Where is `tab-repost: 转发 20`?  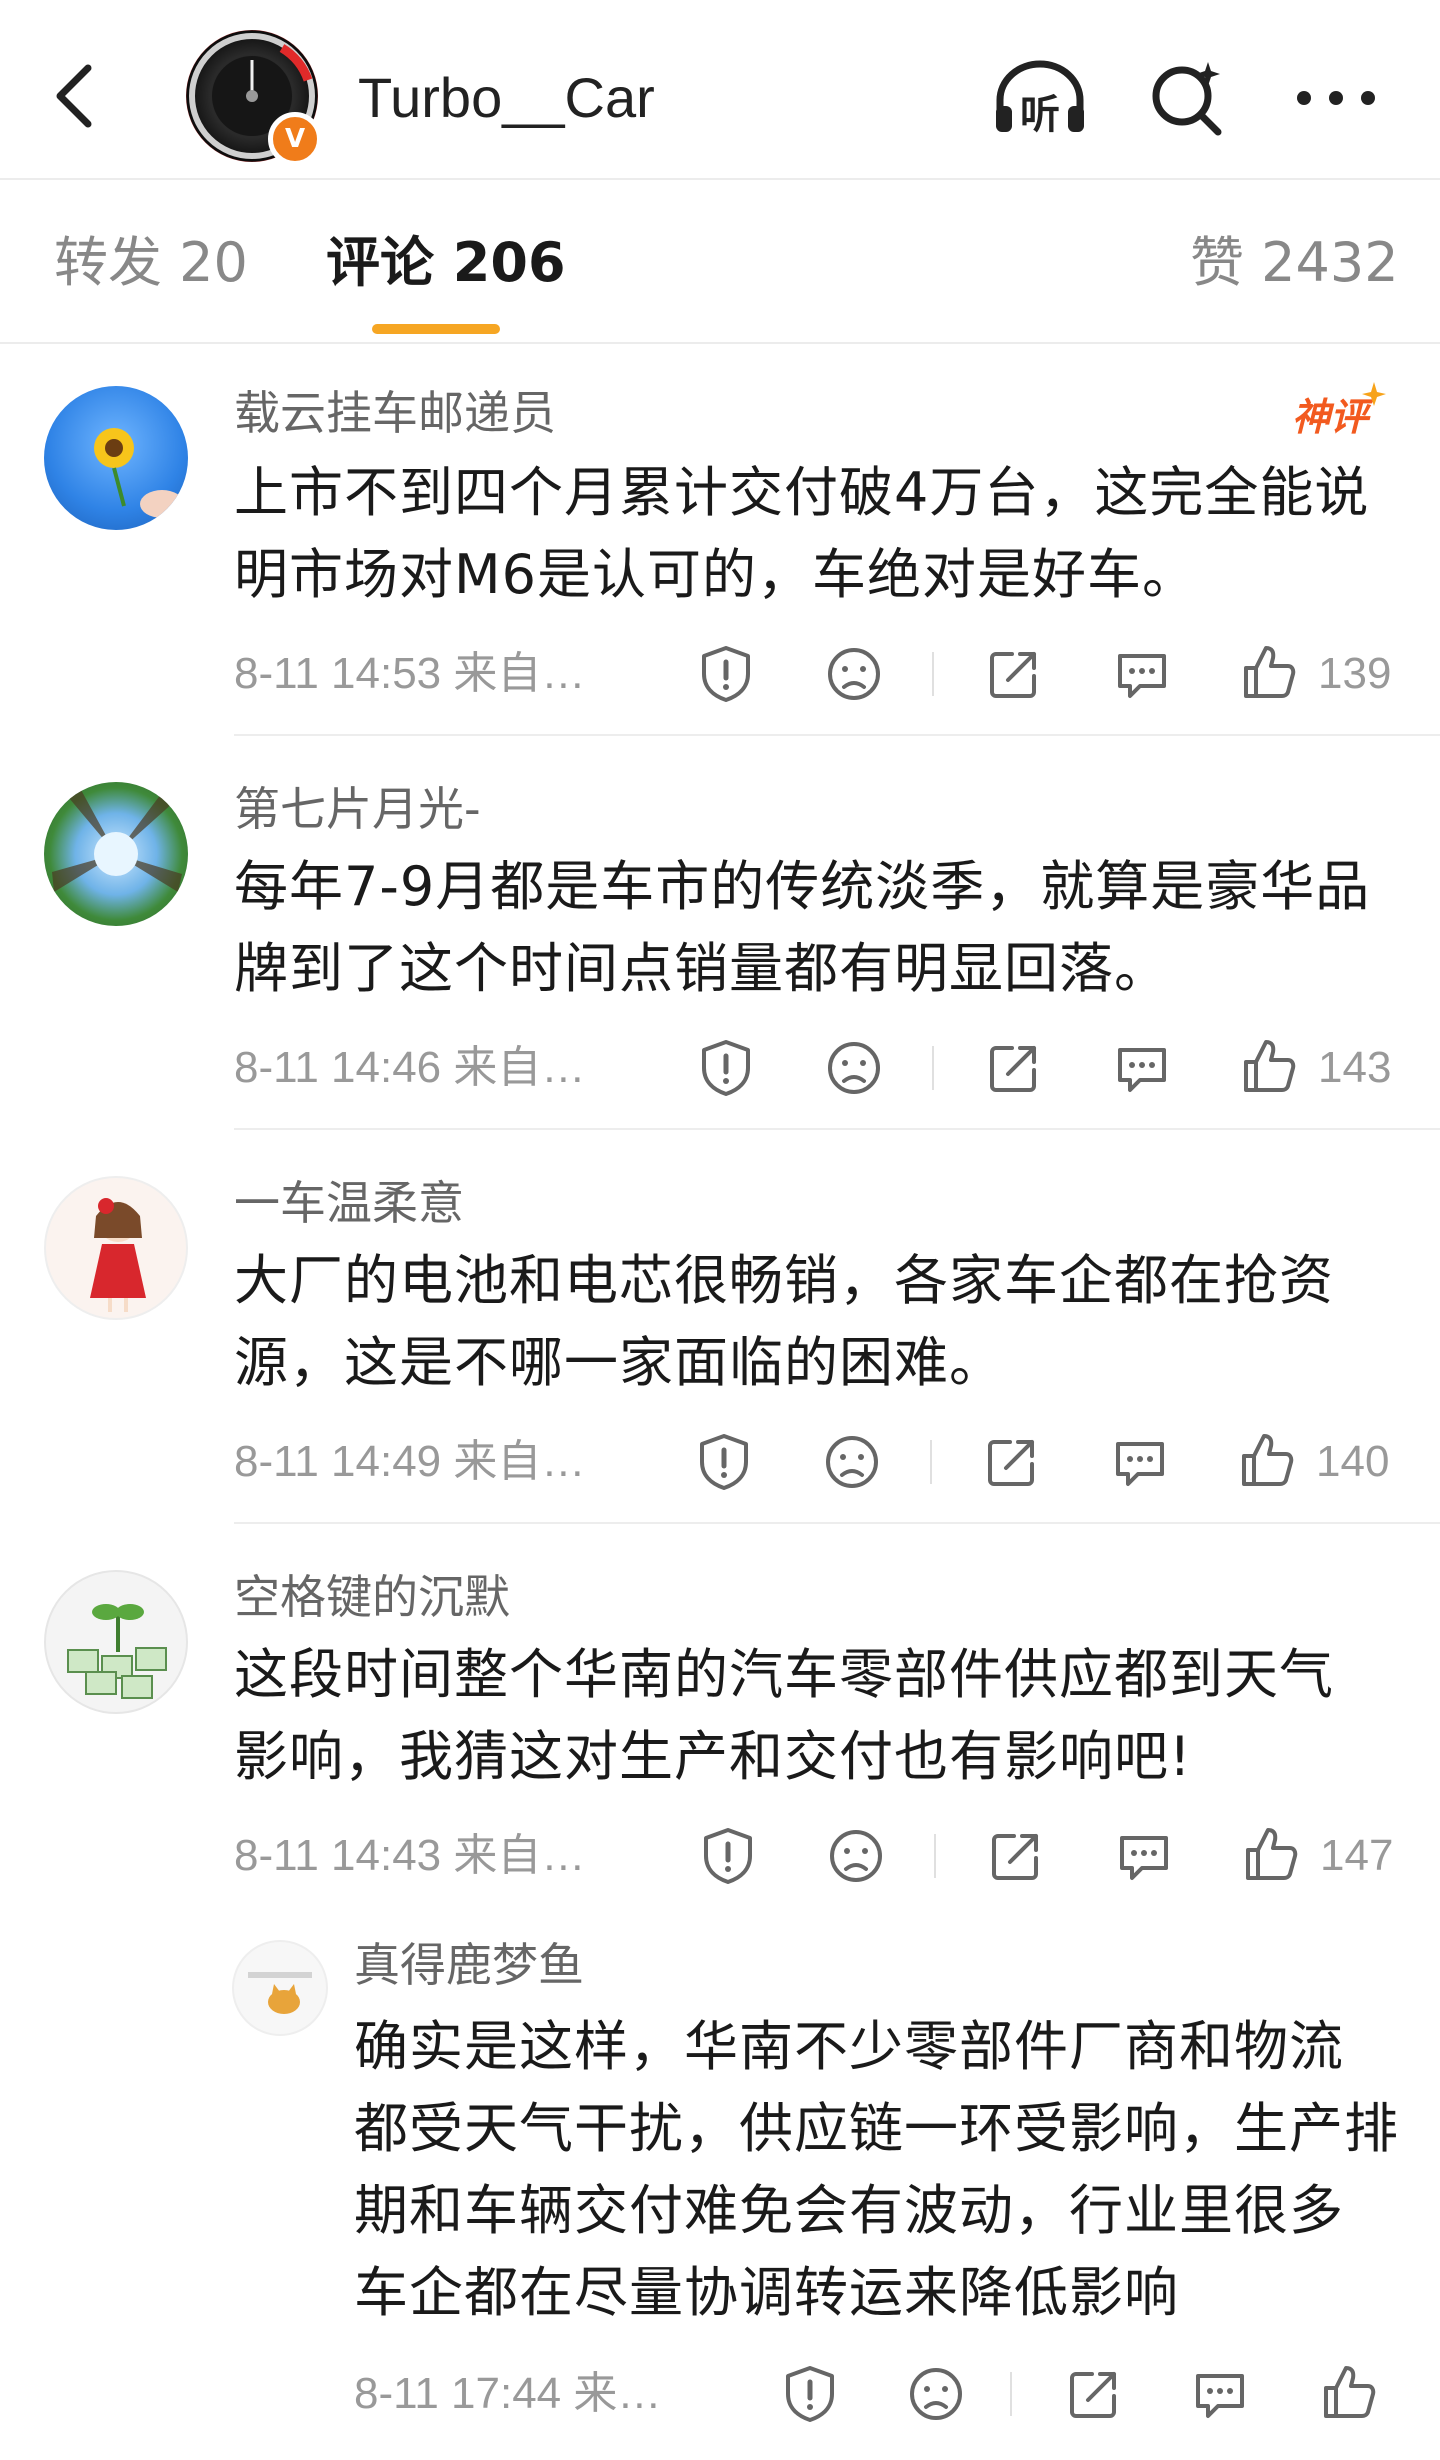 tab-repost: 转发 20 is located at coordinates (151, 263).